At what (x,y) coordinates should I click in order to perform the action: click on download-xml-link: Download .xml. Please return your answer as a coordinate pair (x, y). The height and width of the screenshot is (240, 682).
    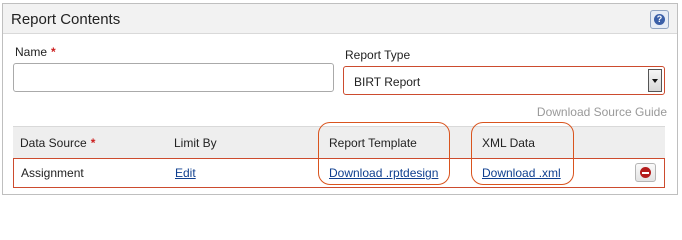
    Looking at the image, I should click on (521, 173).